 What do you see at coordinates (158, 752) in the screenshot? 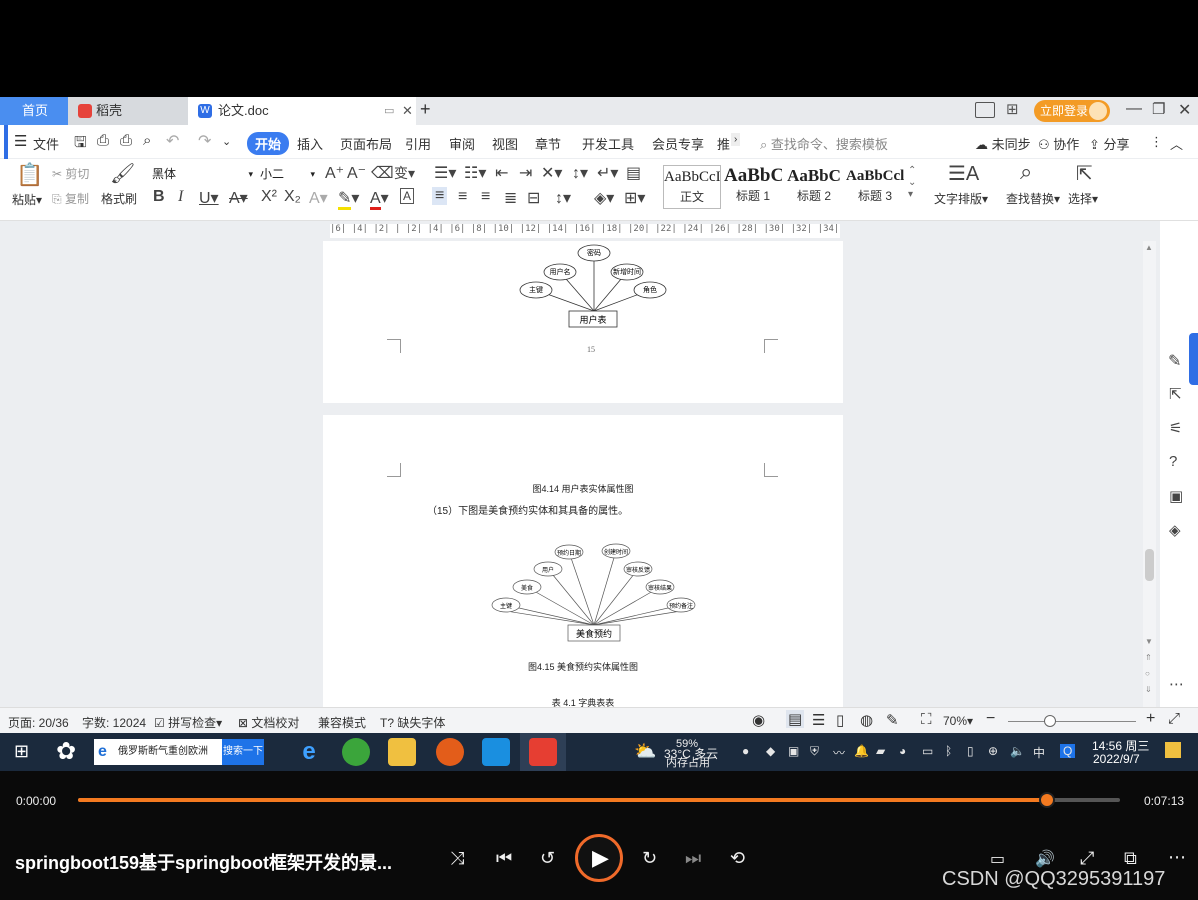
I see `browser-search-box: e 俄罗斯断气重创欧洲` at bounding box center [158, 752].